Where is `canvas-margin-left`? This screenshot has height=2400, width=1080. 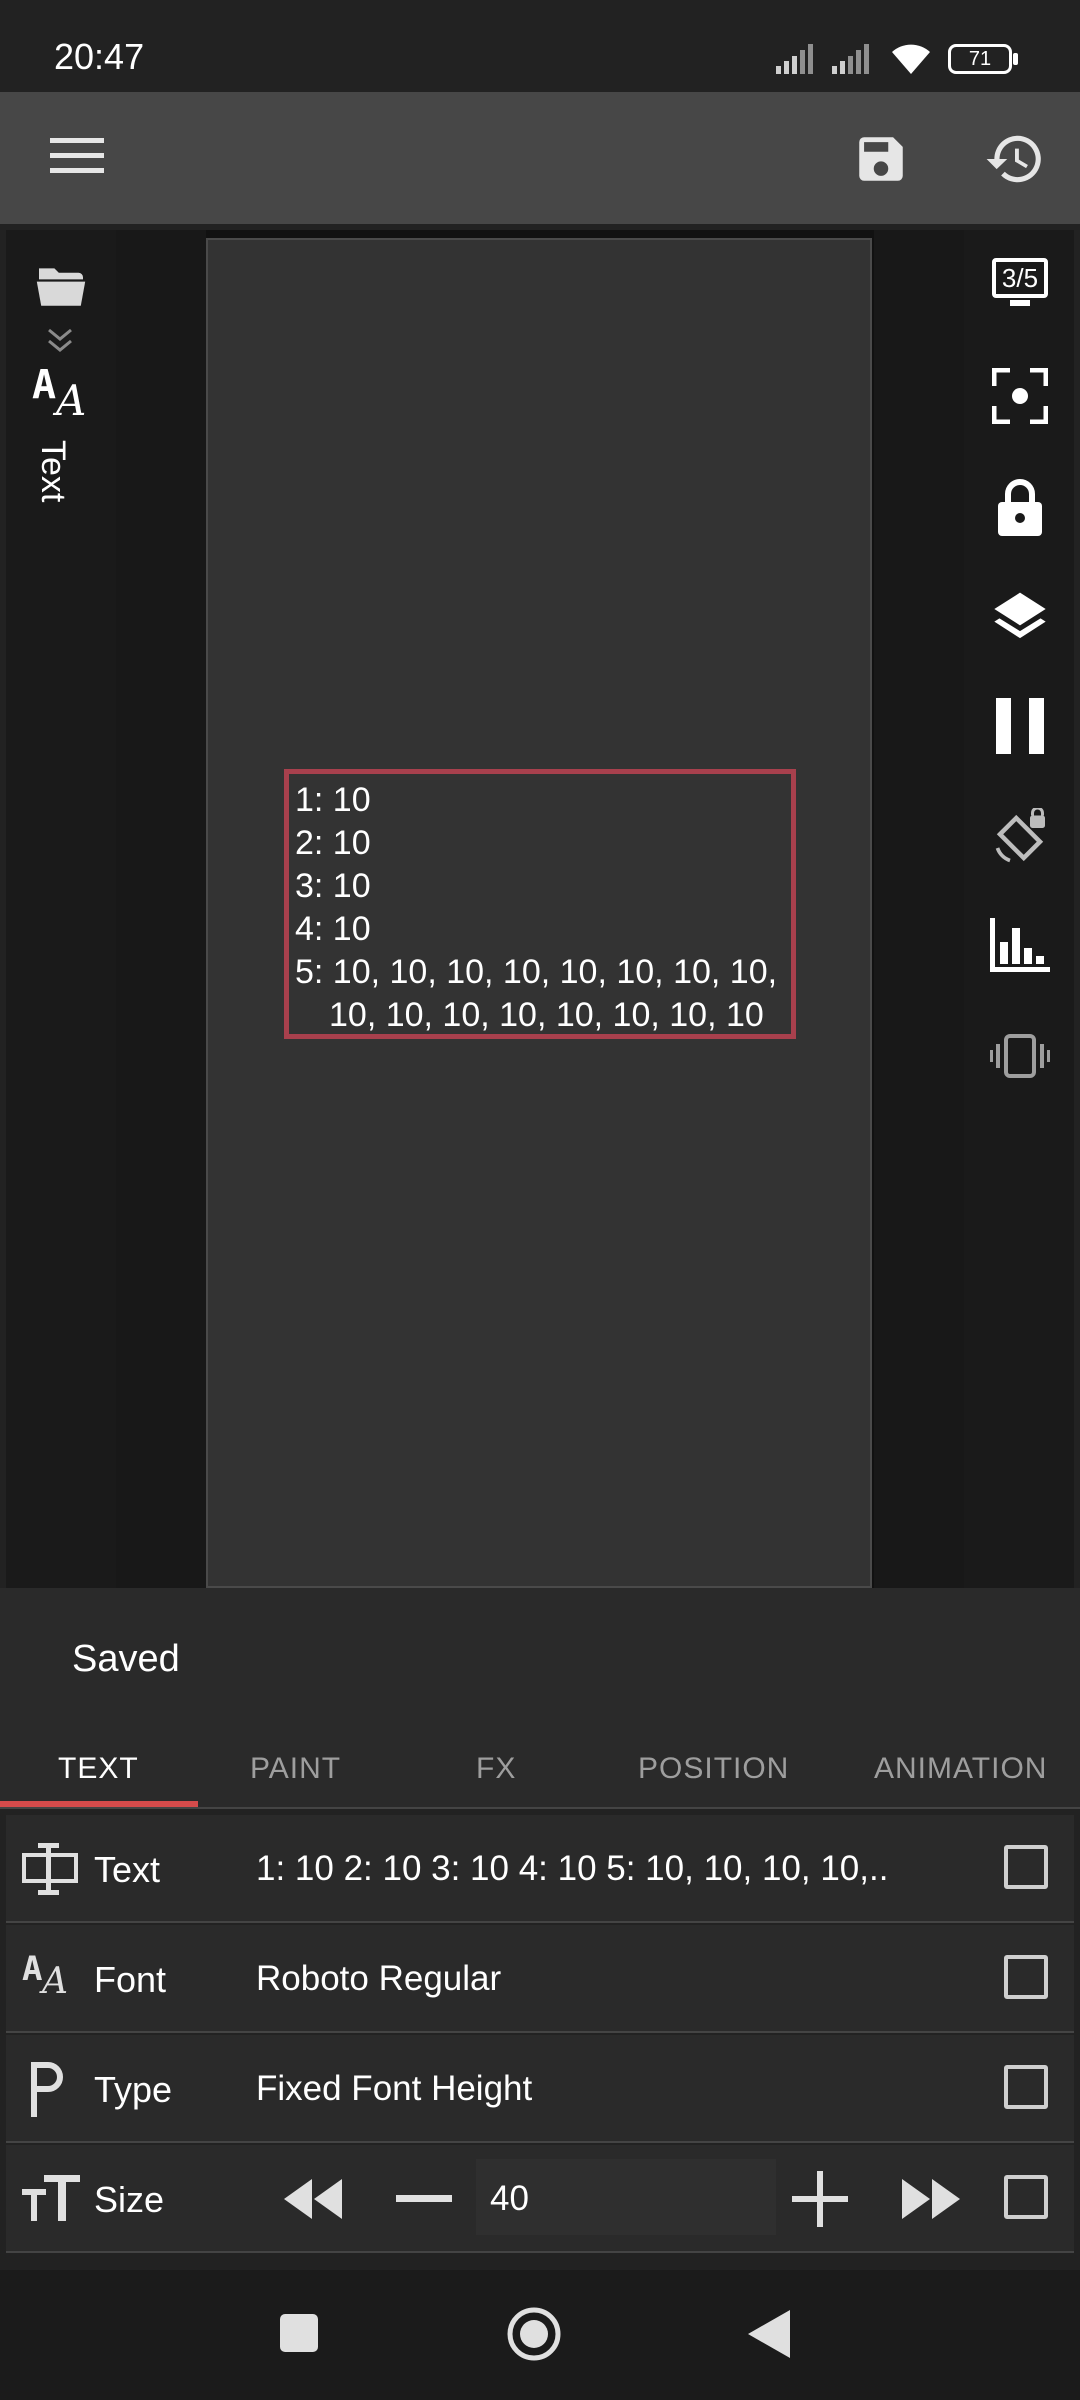 canvas-margin-left is located at coordinates (161, 909).